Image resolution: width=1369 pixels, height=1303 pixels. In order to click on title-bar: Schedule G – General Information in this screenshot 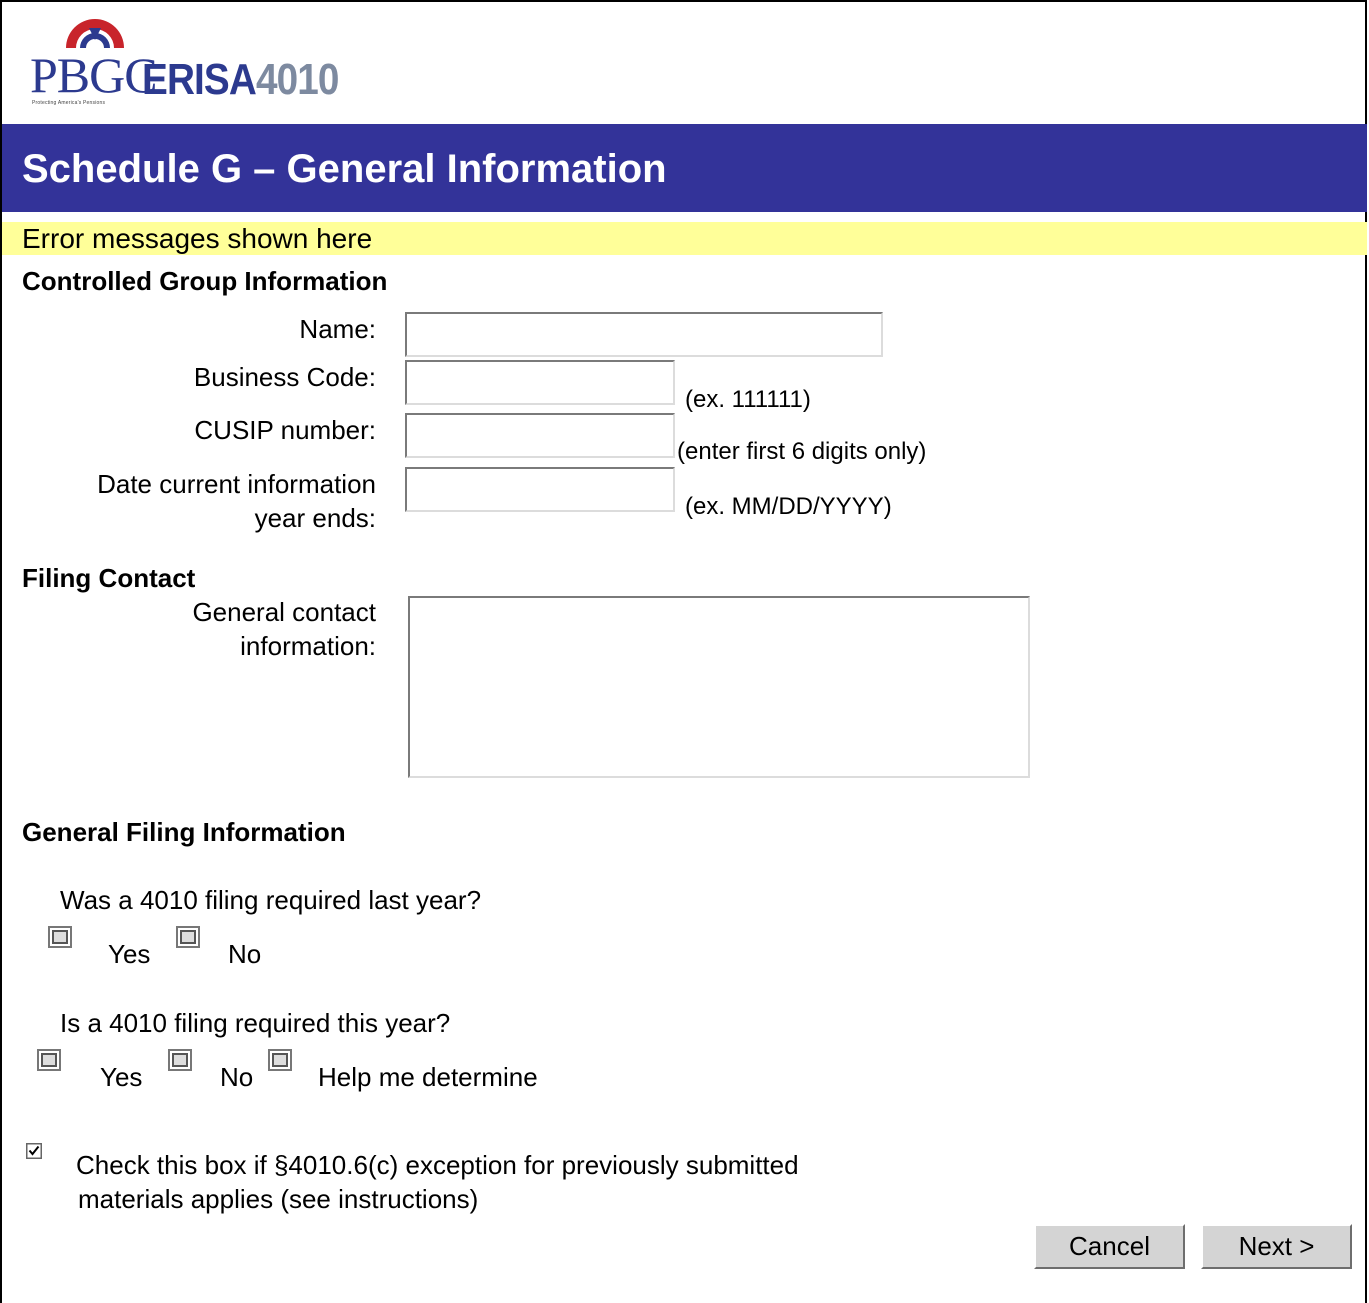, I will do `click(684, 168)`.